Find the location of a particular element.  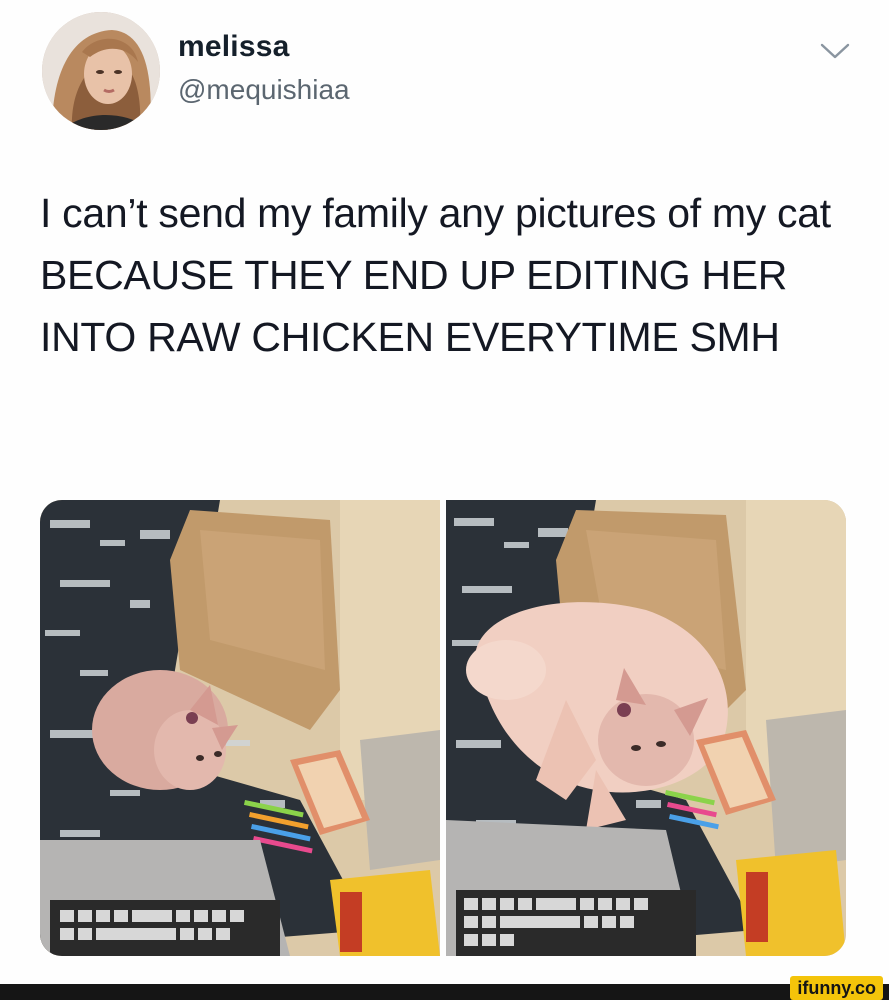

display-name: melissa is located at coordinates (233, 47).